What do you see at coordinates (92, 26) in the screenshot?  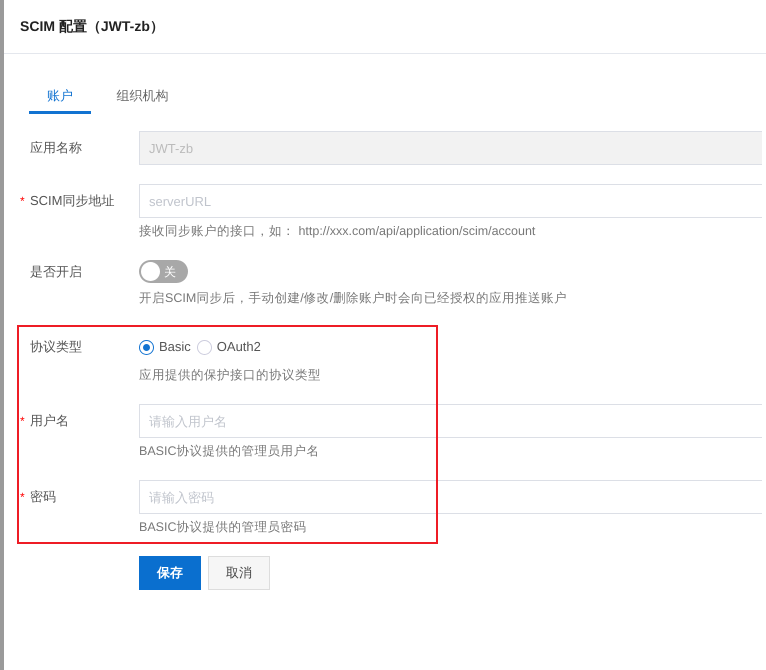 I see `dialog-title: SCIM 配置（JWT-zb）` at bounding box center [92, 26].